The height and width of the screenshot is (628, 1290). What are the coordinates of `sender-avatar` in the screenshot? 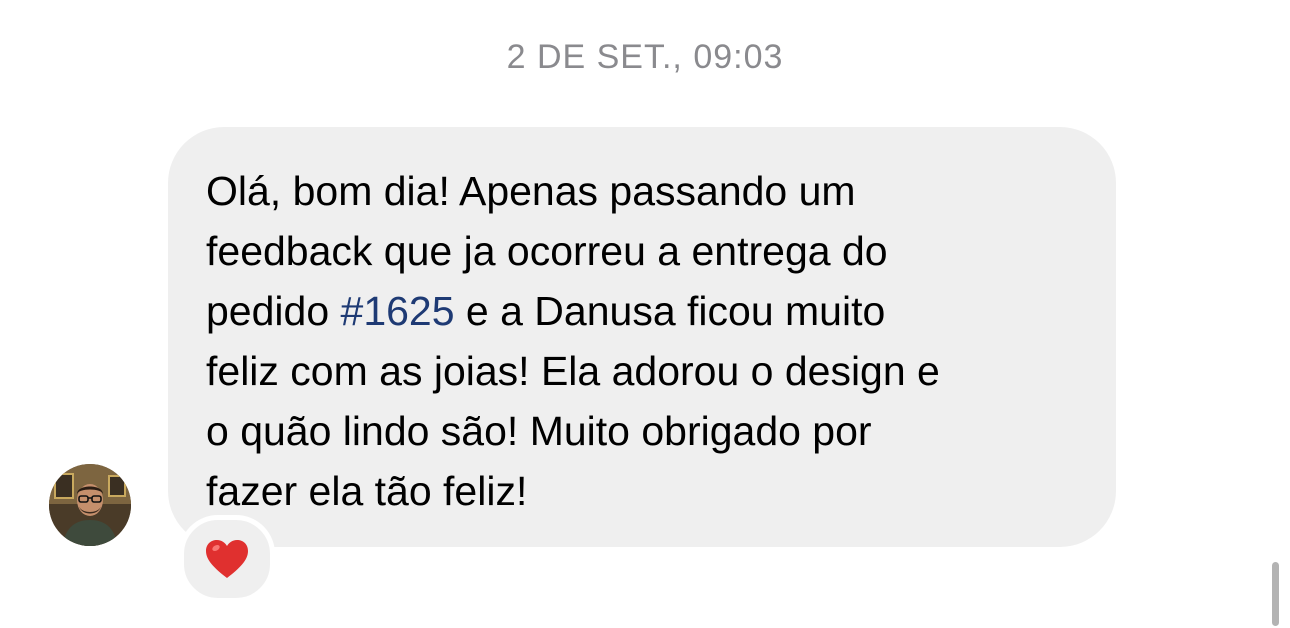 It's located at (90, 505).